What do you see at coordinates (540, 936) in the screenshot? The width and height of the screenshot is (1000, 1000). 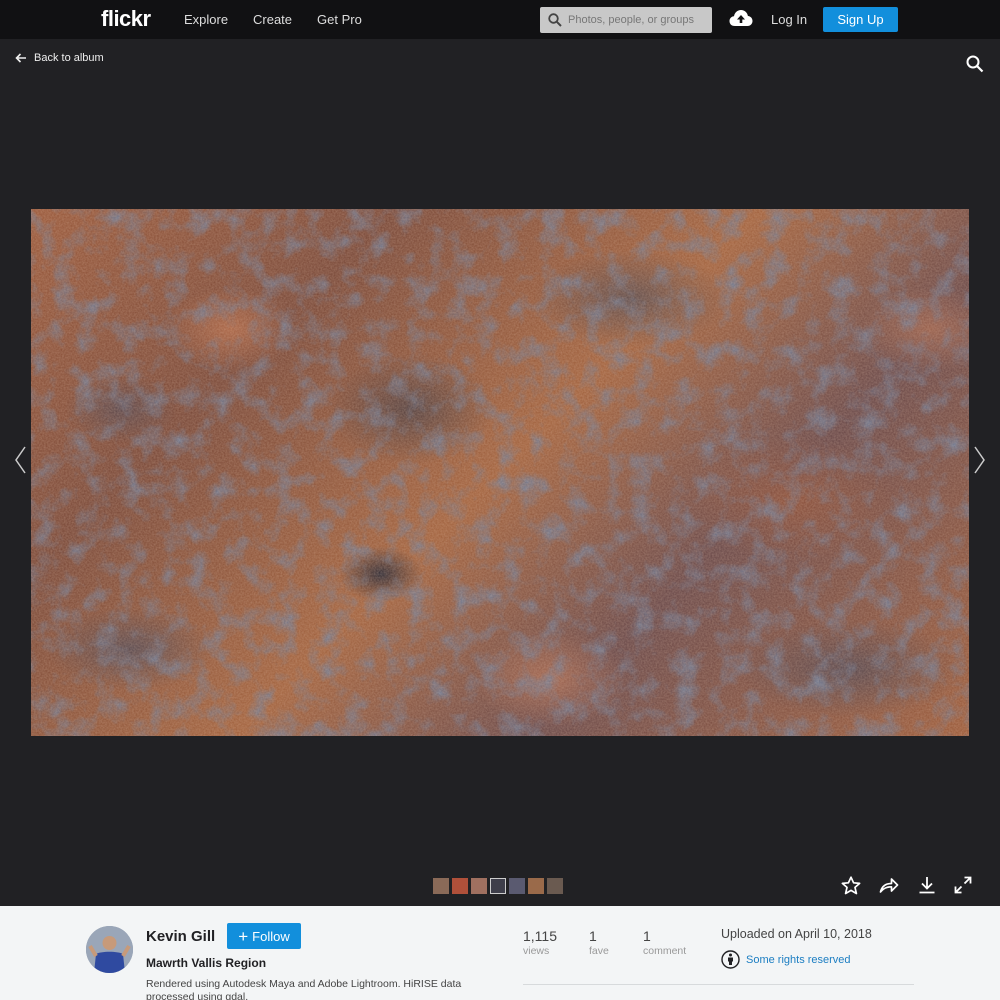 I see `views-count: 1,115` at bounding box center [540, 936].